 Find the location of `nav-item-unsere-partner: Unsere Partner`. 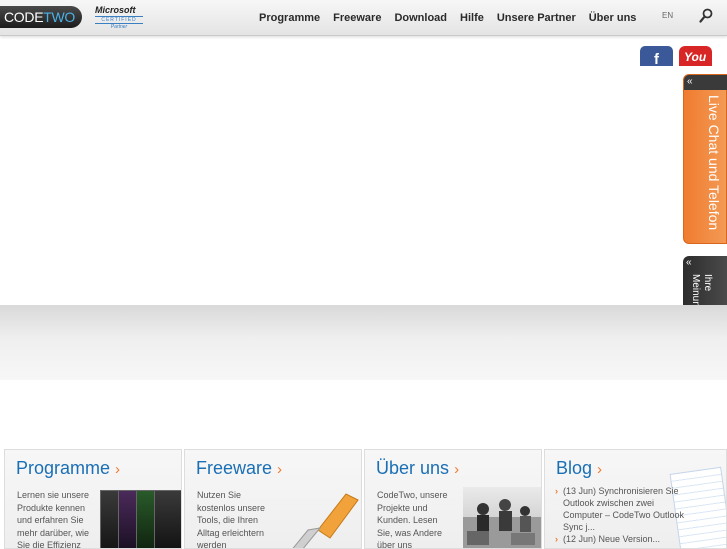

nav-item-unsere-partner: Unsere Partner is located at coordinates (536, 18).